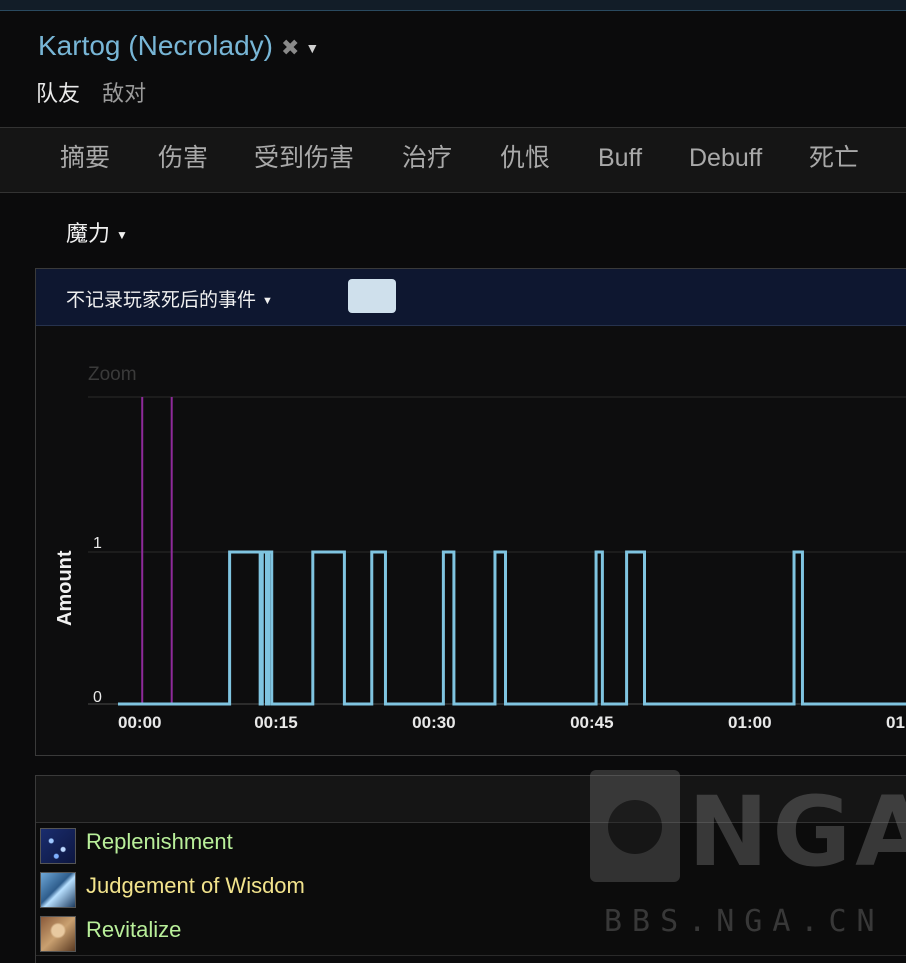 The image size is (906, 963). Describe the element at coordinates (744, 921) in the screenshot. I see `watermark-url: BBS.NGA.CN` at that location.